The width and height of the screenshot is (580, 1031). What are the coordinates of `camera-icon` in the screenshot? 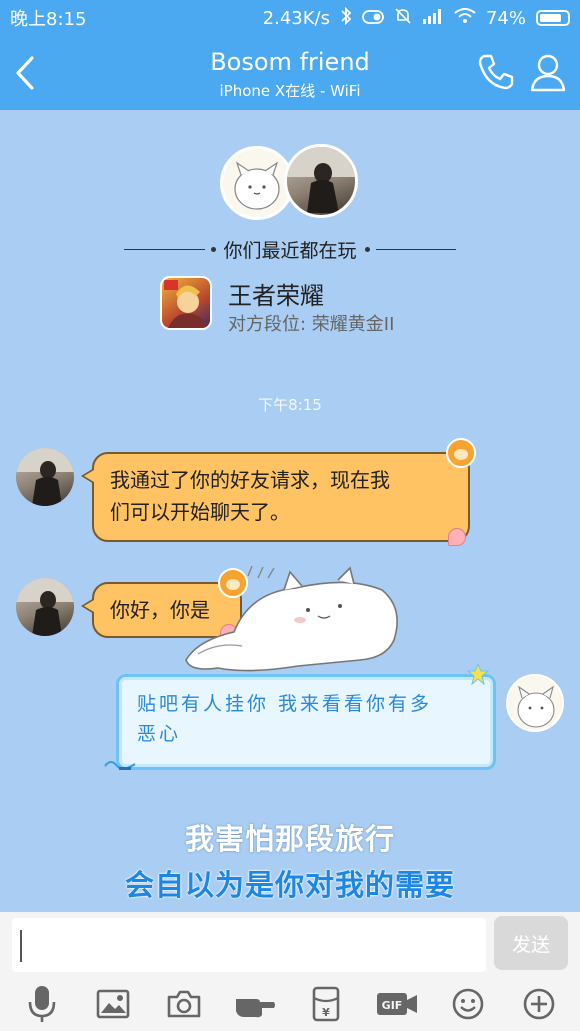 It's located at (183, 1003).